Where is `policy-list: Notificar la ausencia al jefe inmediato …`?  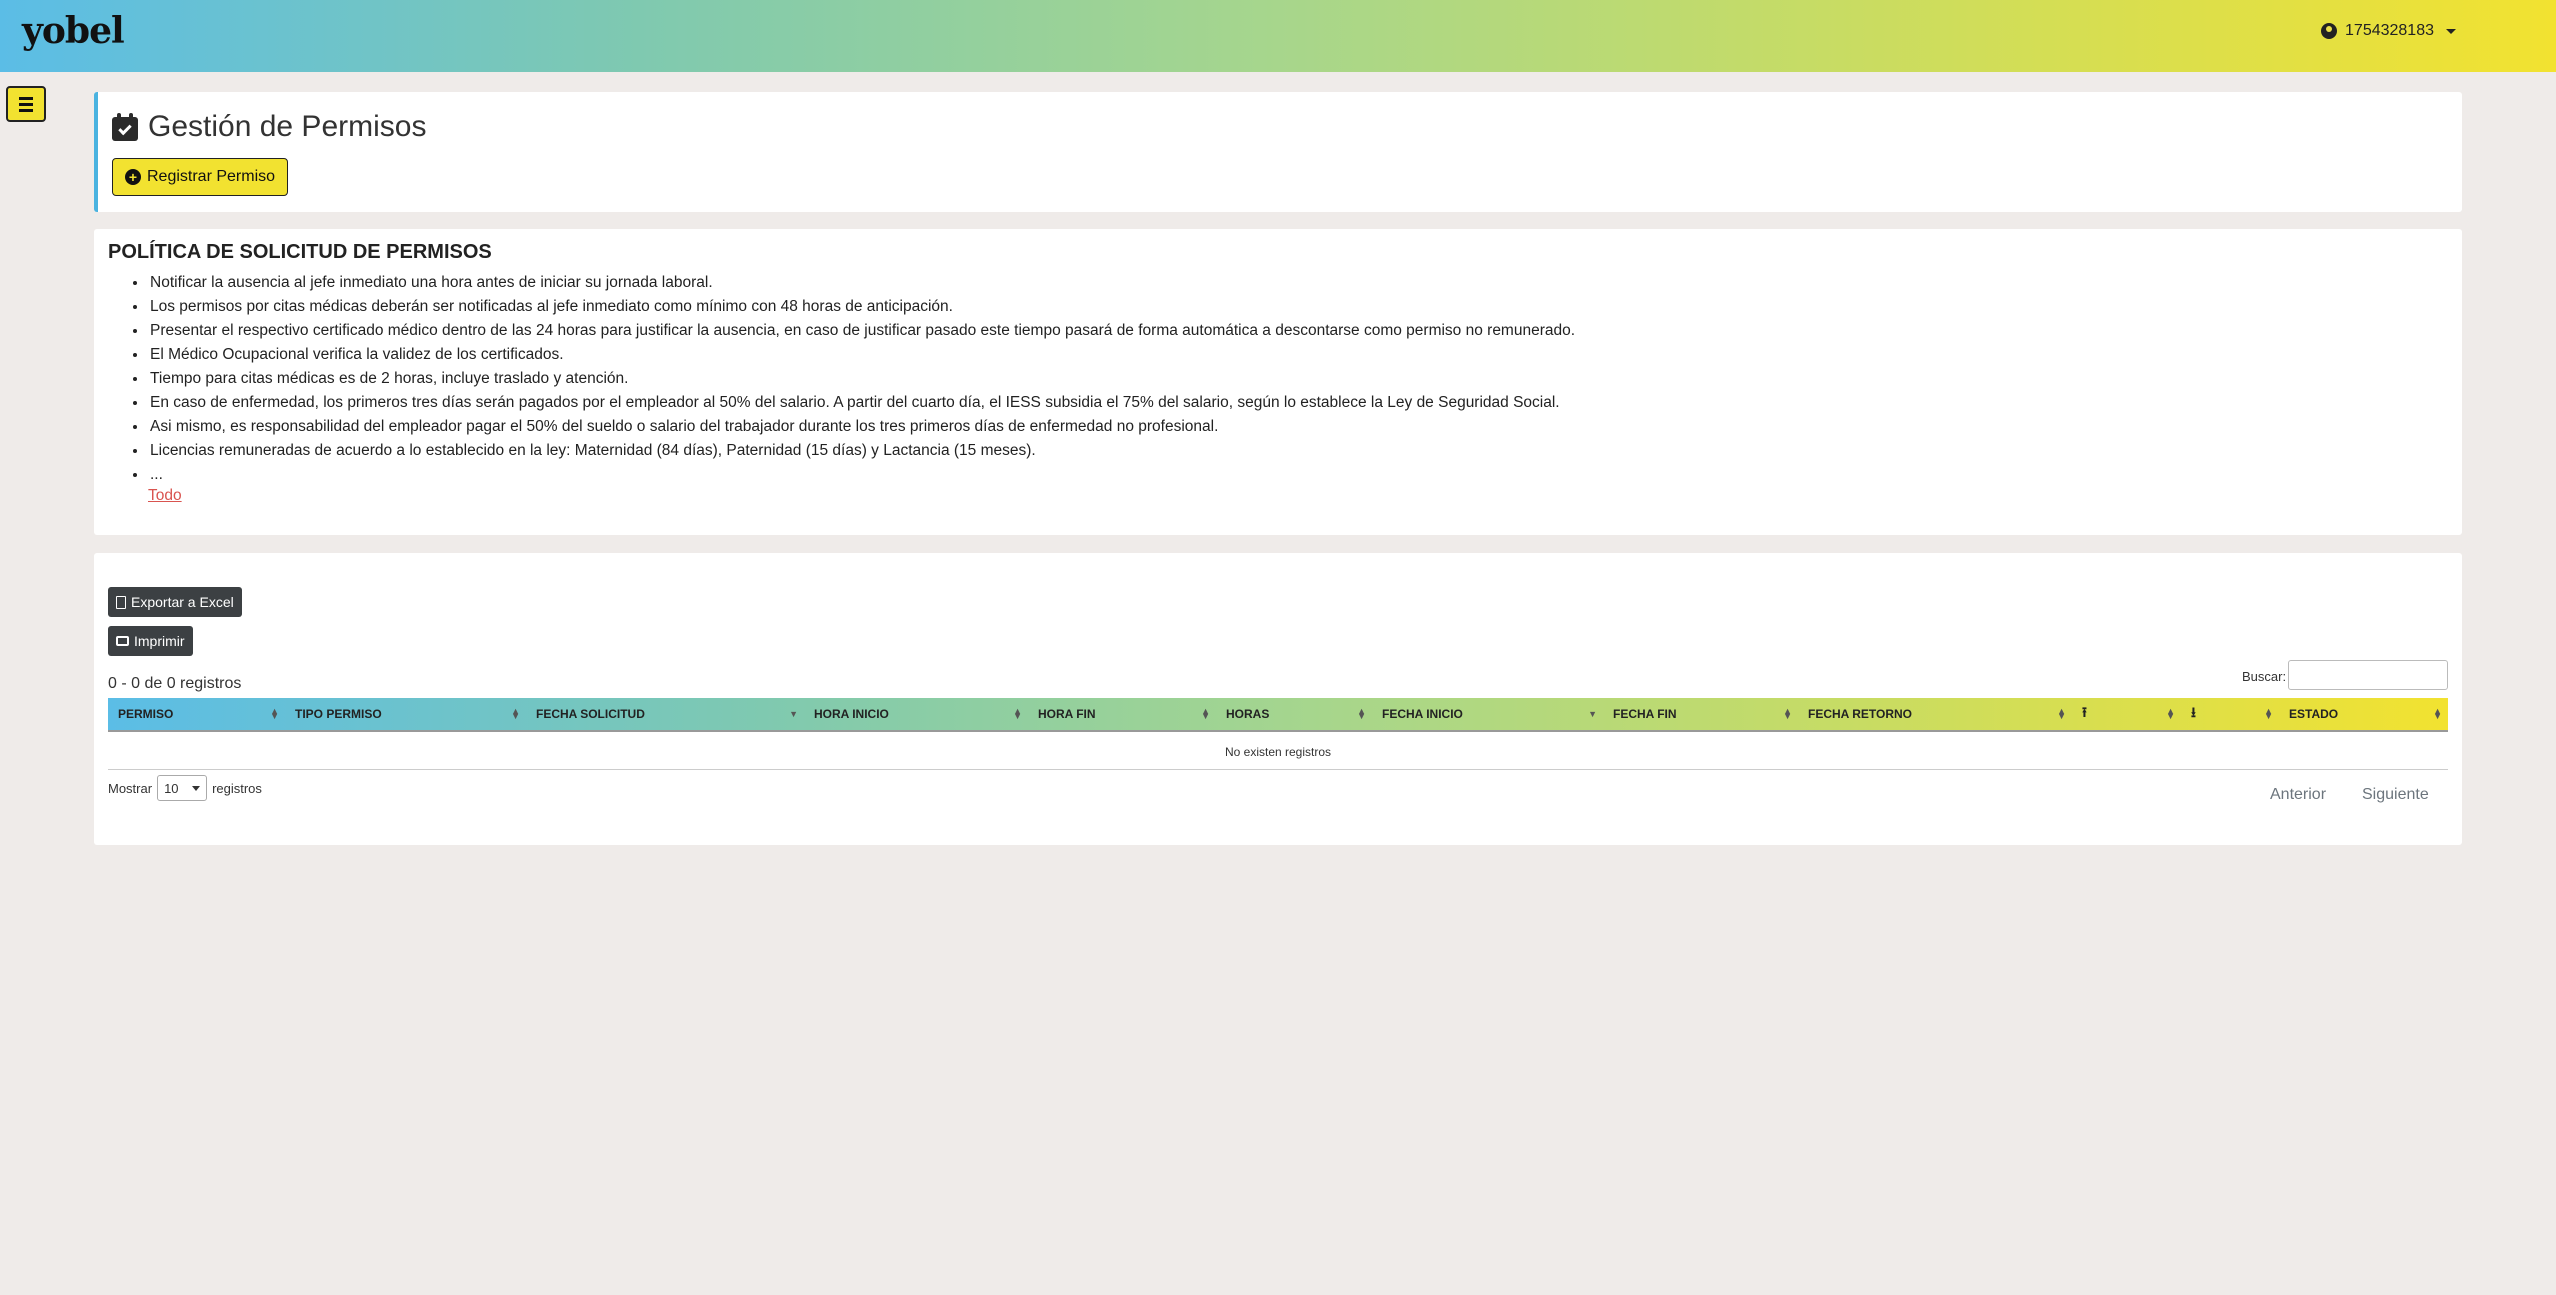
policy-list: Notificar la ausencia al jefe inmediato … is located at coordinates (861, 379).